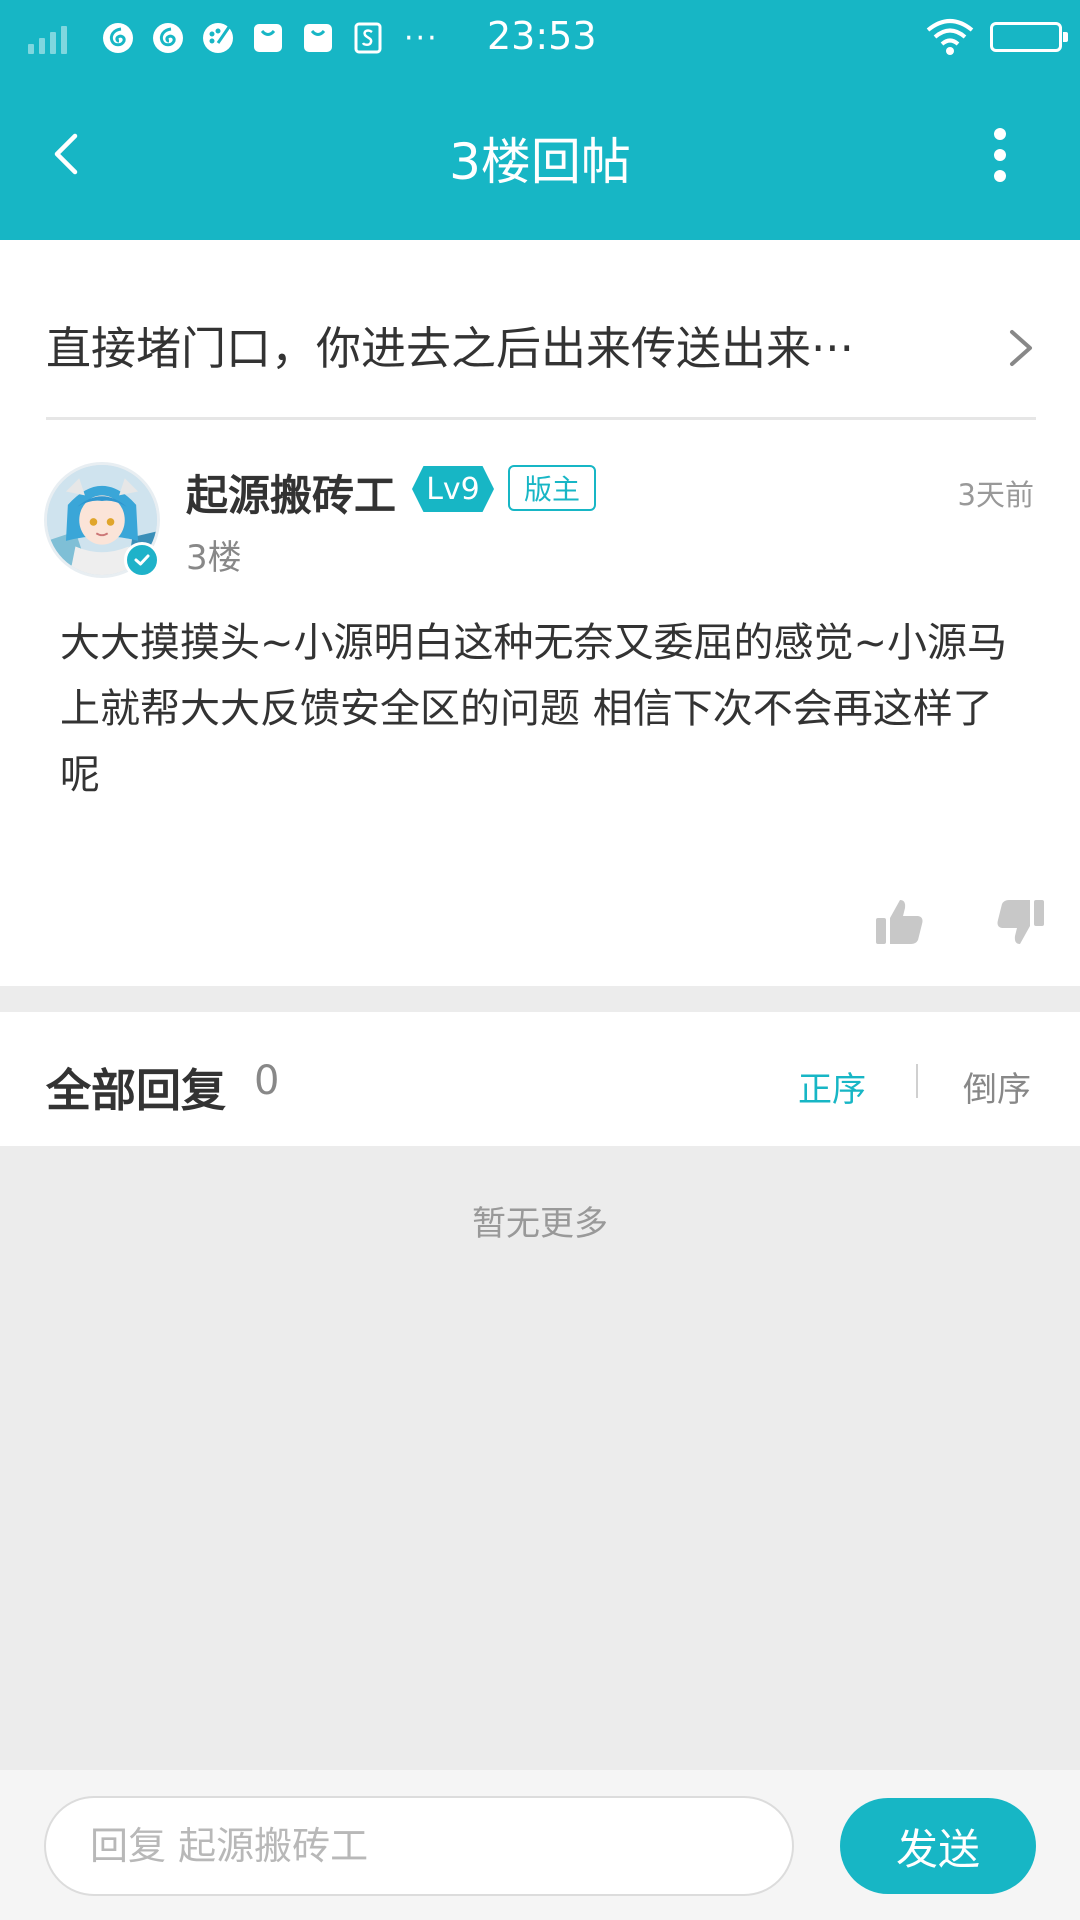  I want to click on replies-header: 全部回复 0 正序 倒序, so click(540, 1079).